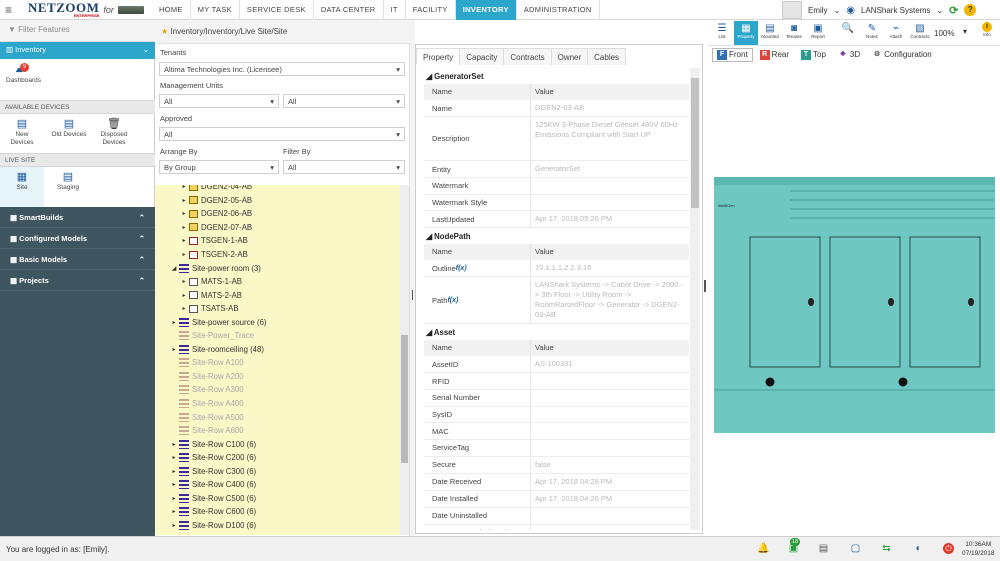 The width and height of the screenshot is (1000, 561). What do you see at coordinates (277, 241) in the screenshot?
I see `tree-node: ▸ TSGEN-1-AB` at bounding box center [277, 241].